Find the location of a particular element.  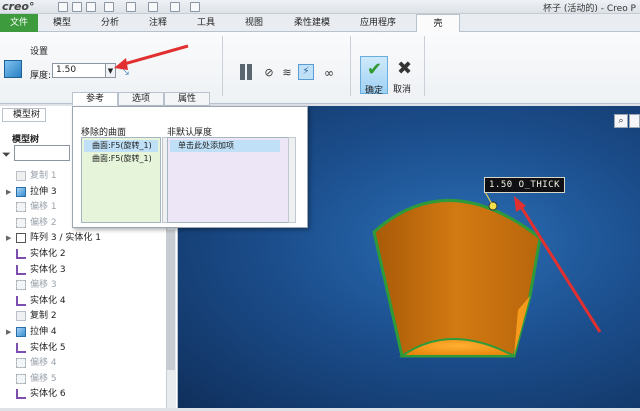

tree-item-label: 拉伸 4 is located at coordinates (43, 332).